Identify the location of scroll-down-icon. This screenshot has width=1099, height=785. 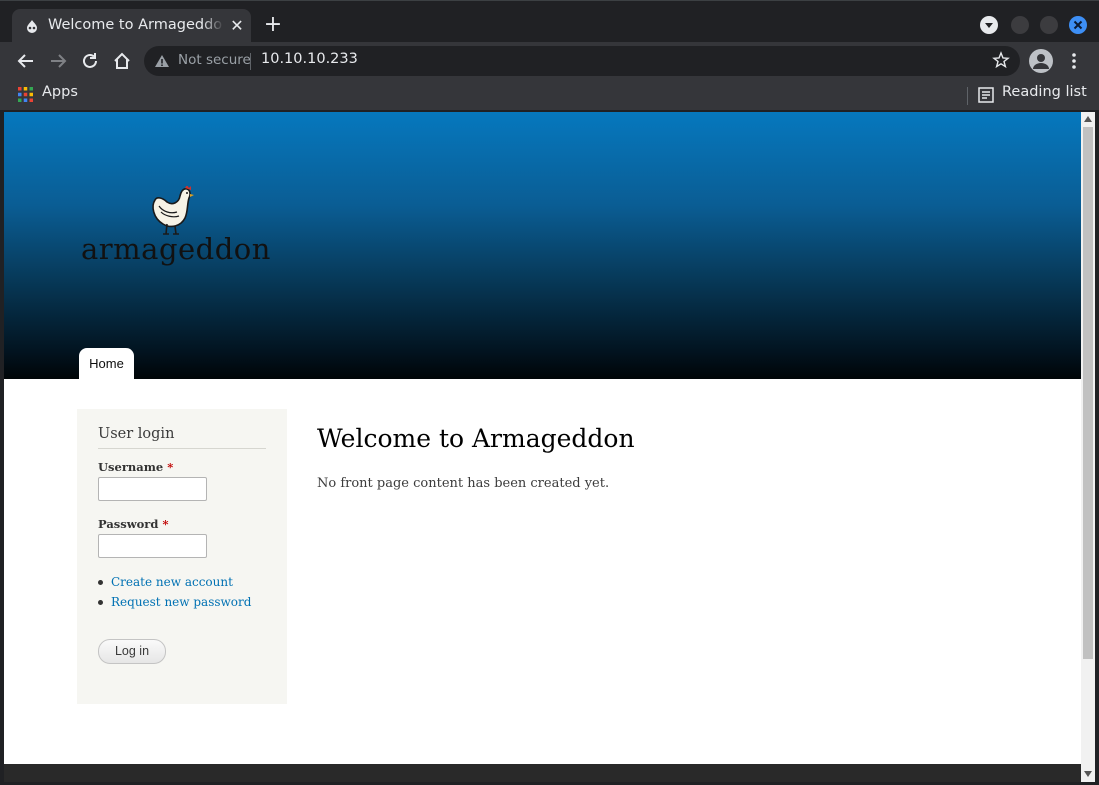
(1088, 774).